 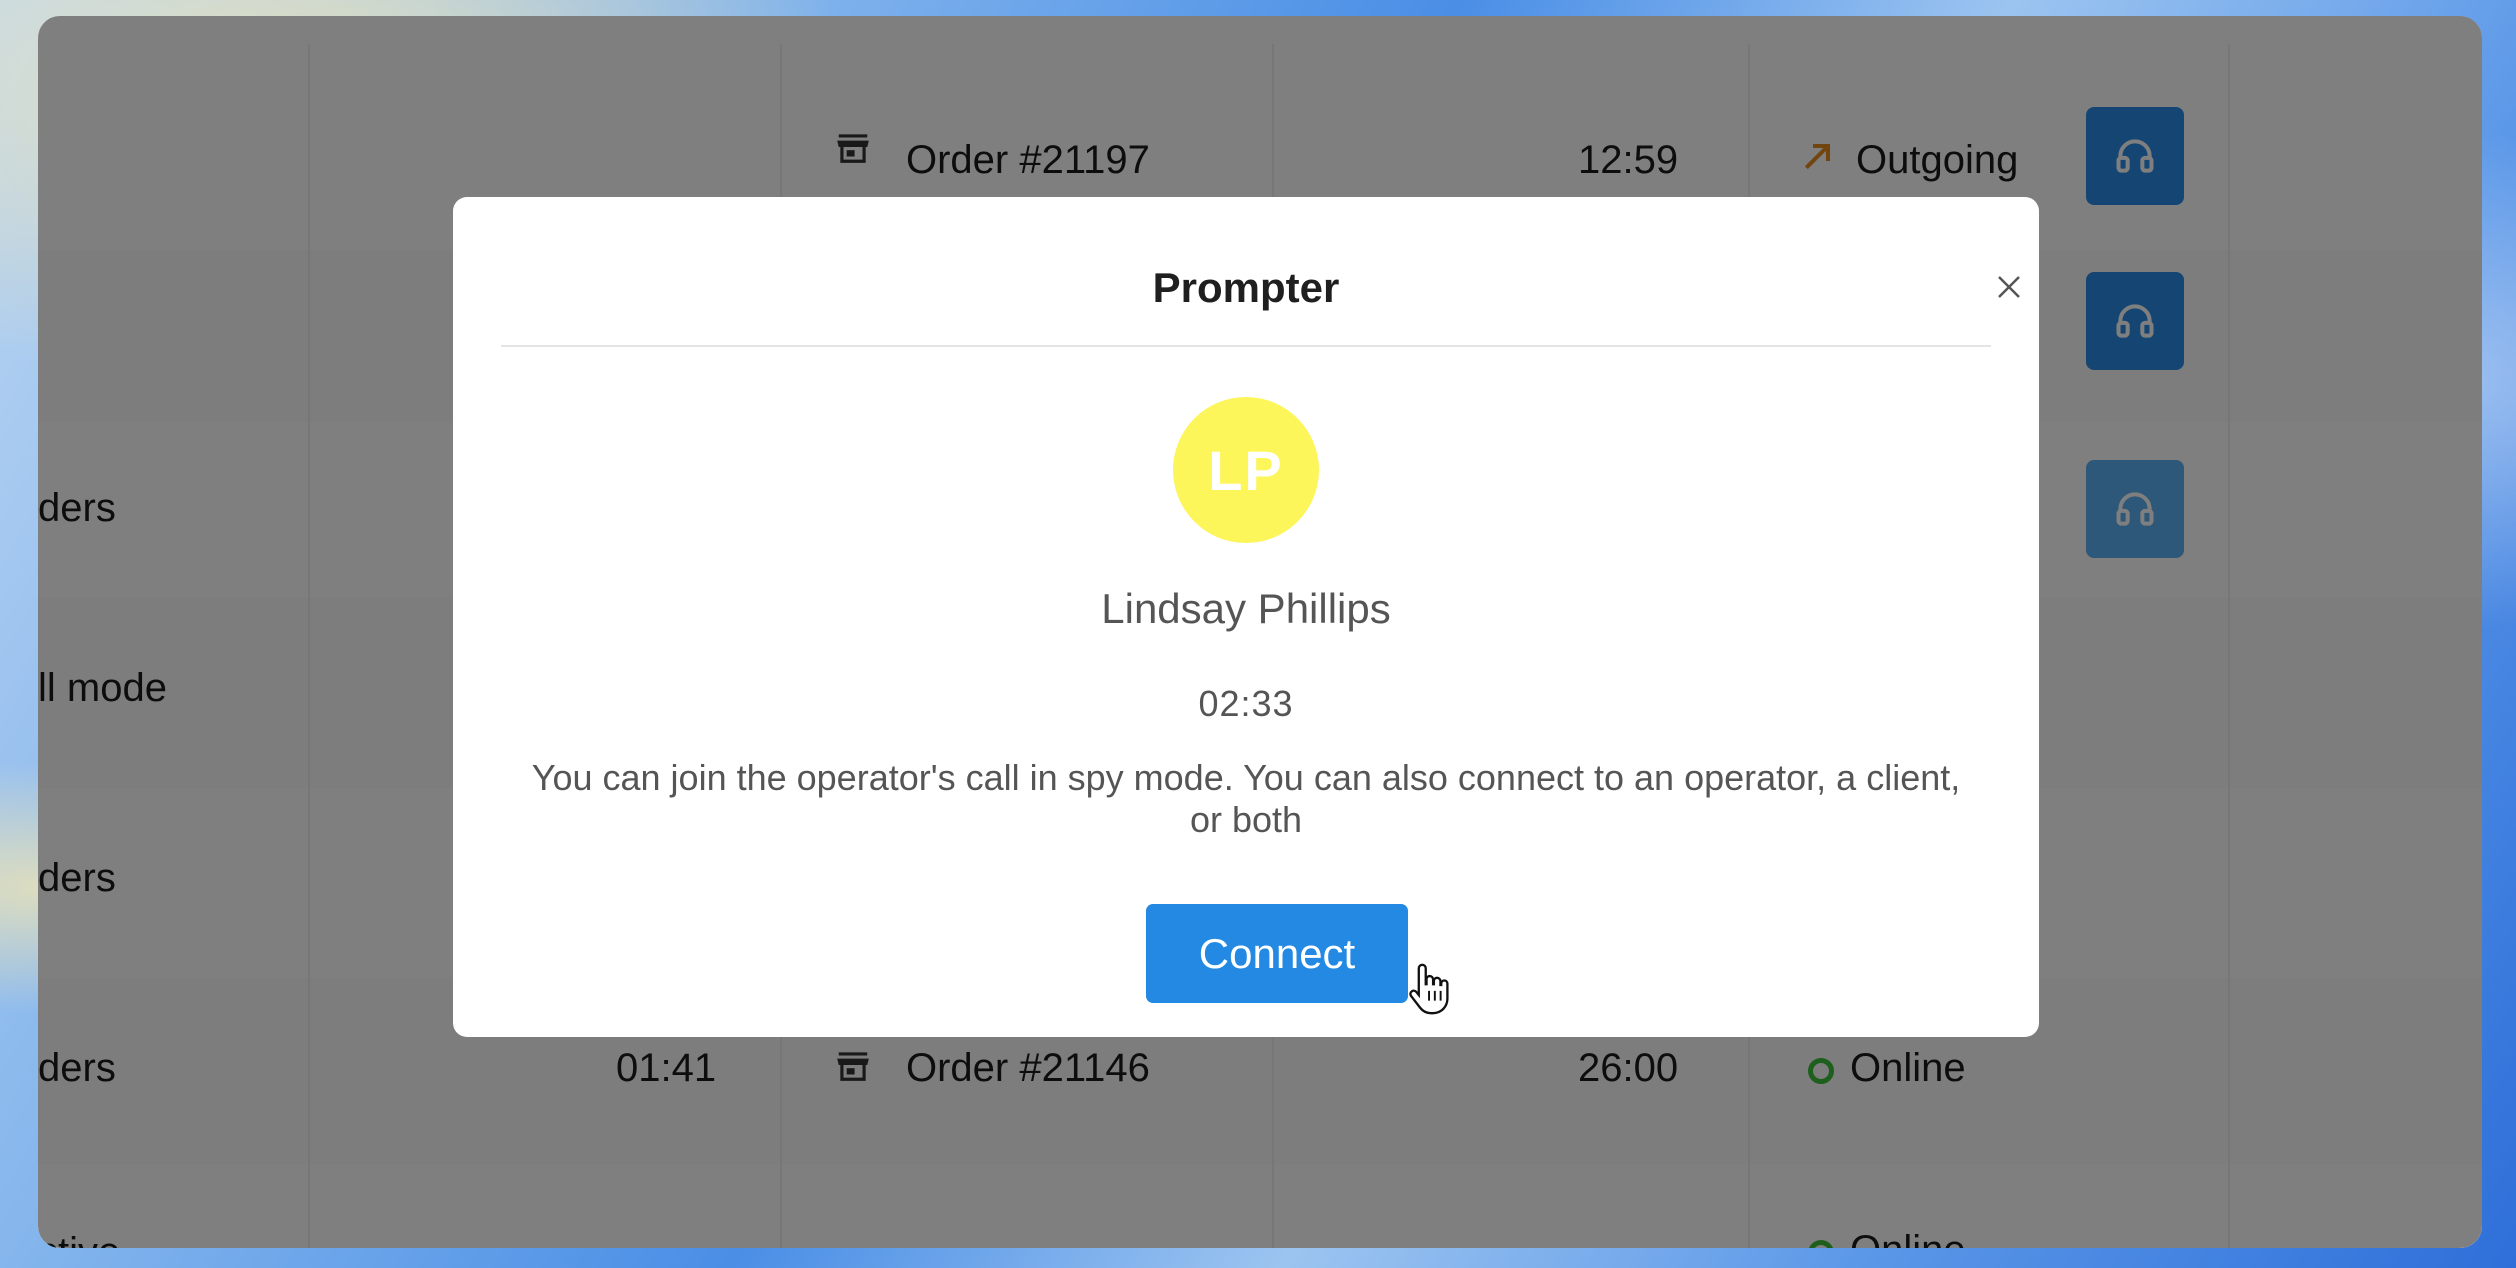 I want to click on connect-button: Connect, so click(x=1277, y=953).